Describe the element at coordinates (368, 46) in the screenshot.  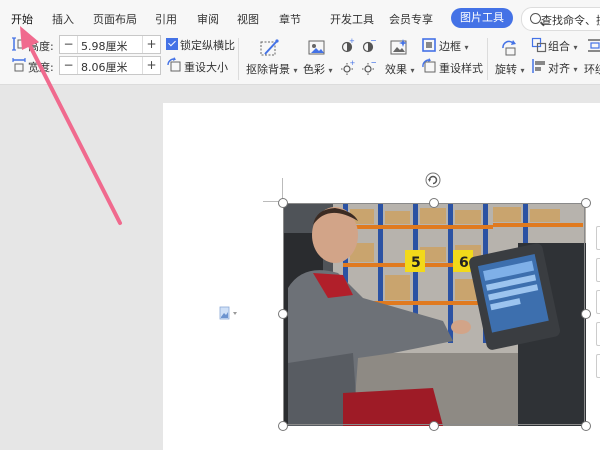
I see `decrease-contrast-icon: −` at that location.